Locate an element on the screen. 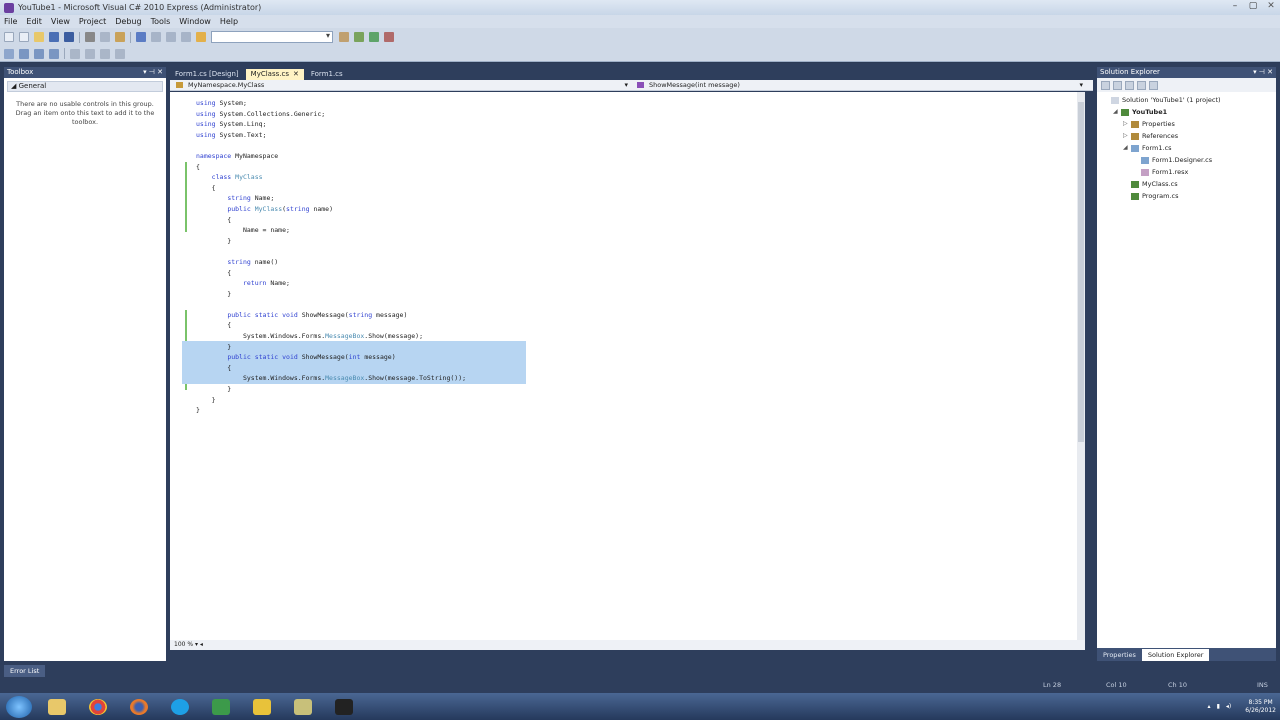 The height and width of the screenshot is (720, 1280). new-project-icon is located at coordinates (9, 37).